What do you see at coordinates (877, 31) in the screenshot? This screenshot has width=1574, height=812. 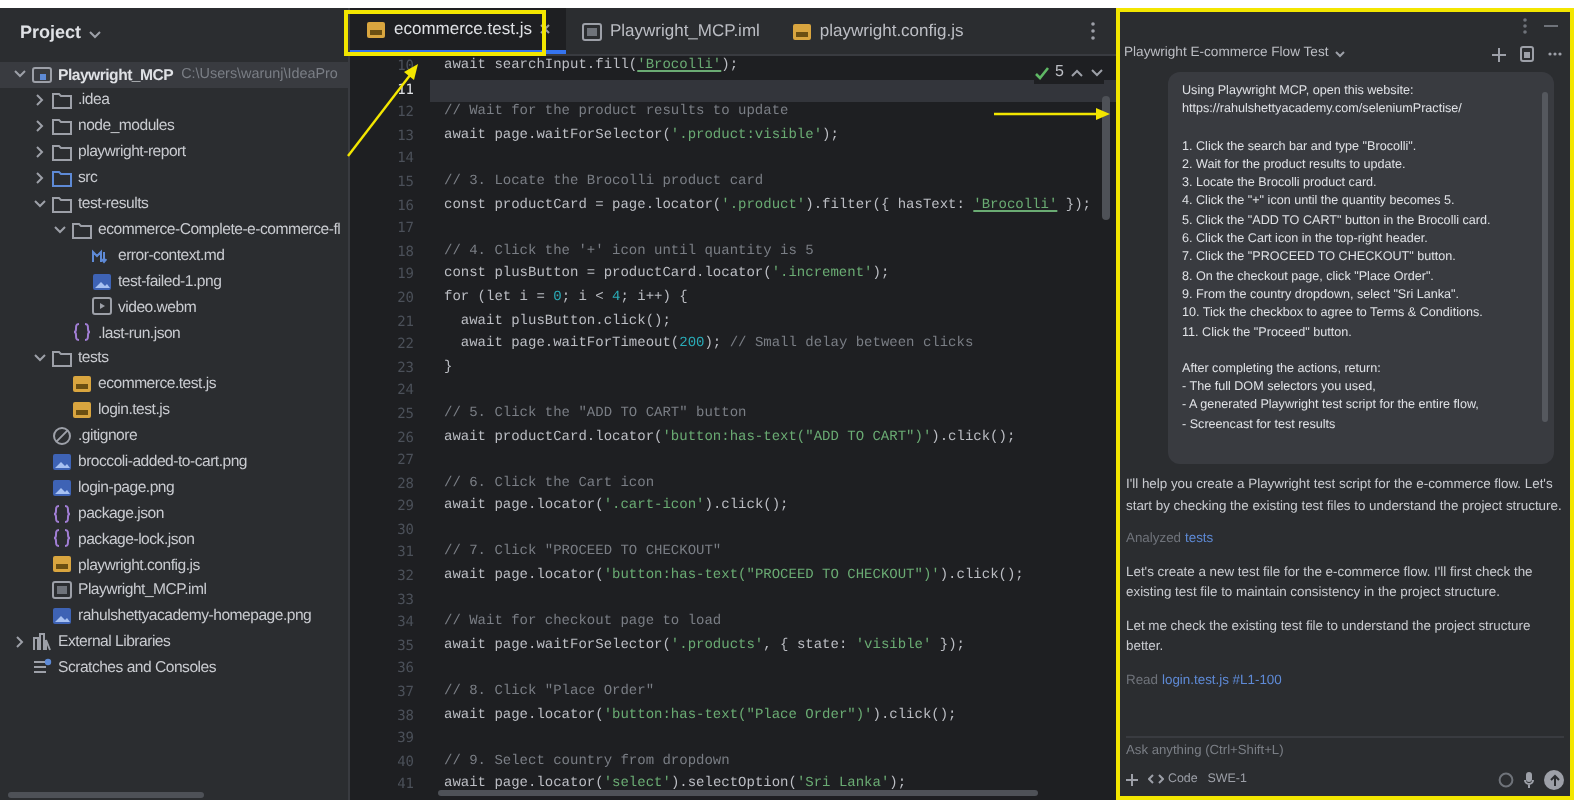 I see `editor-tab: playwright.config.js` at bounding box center [877, 31].